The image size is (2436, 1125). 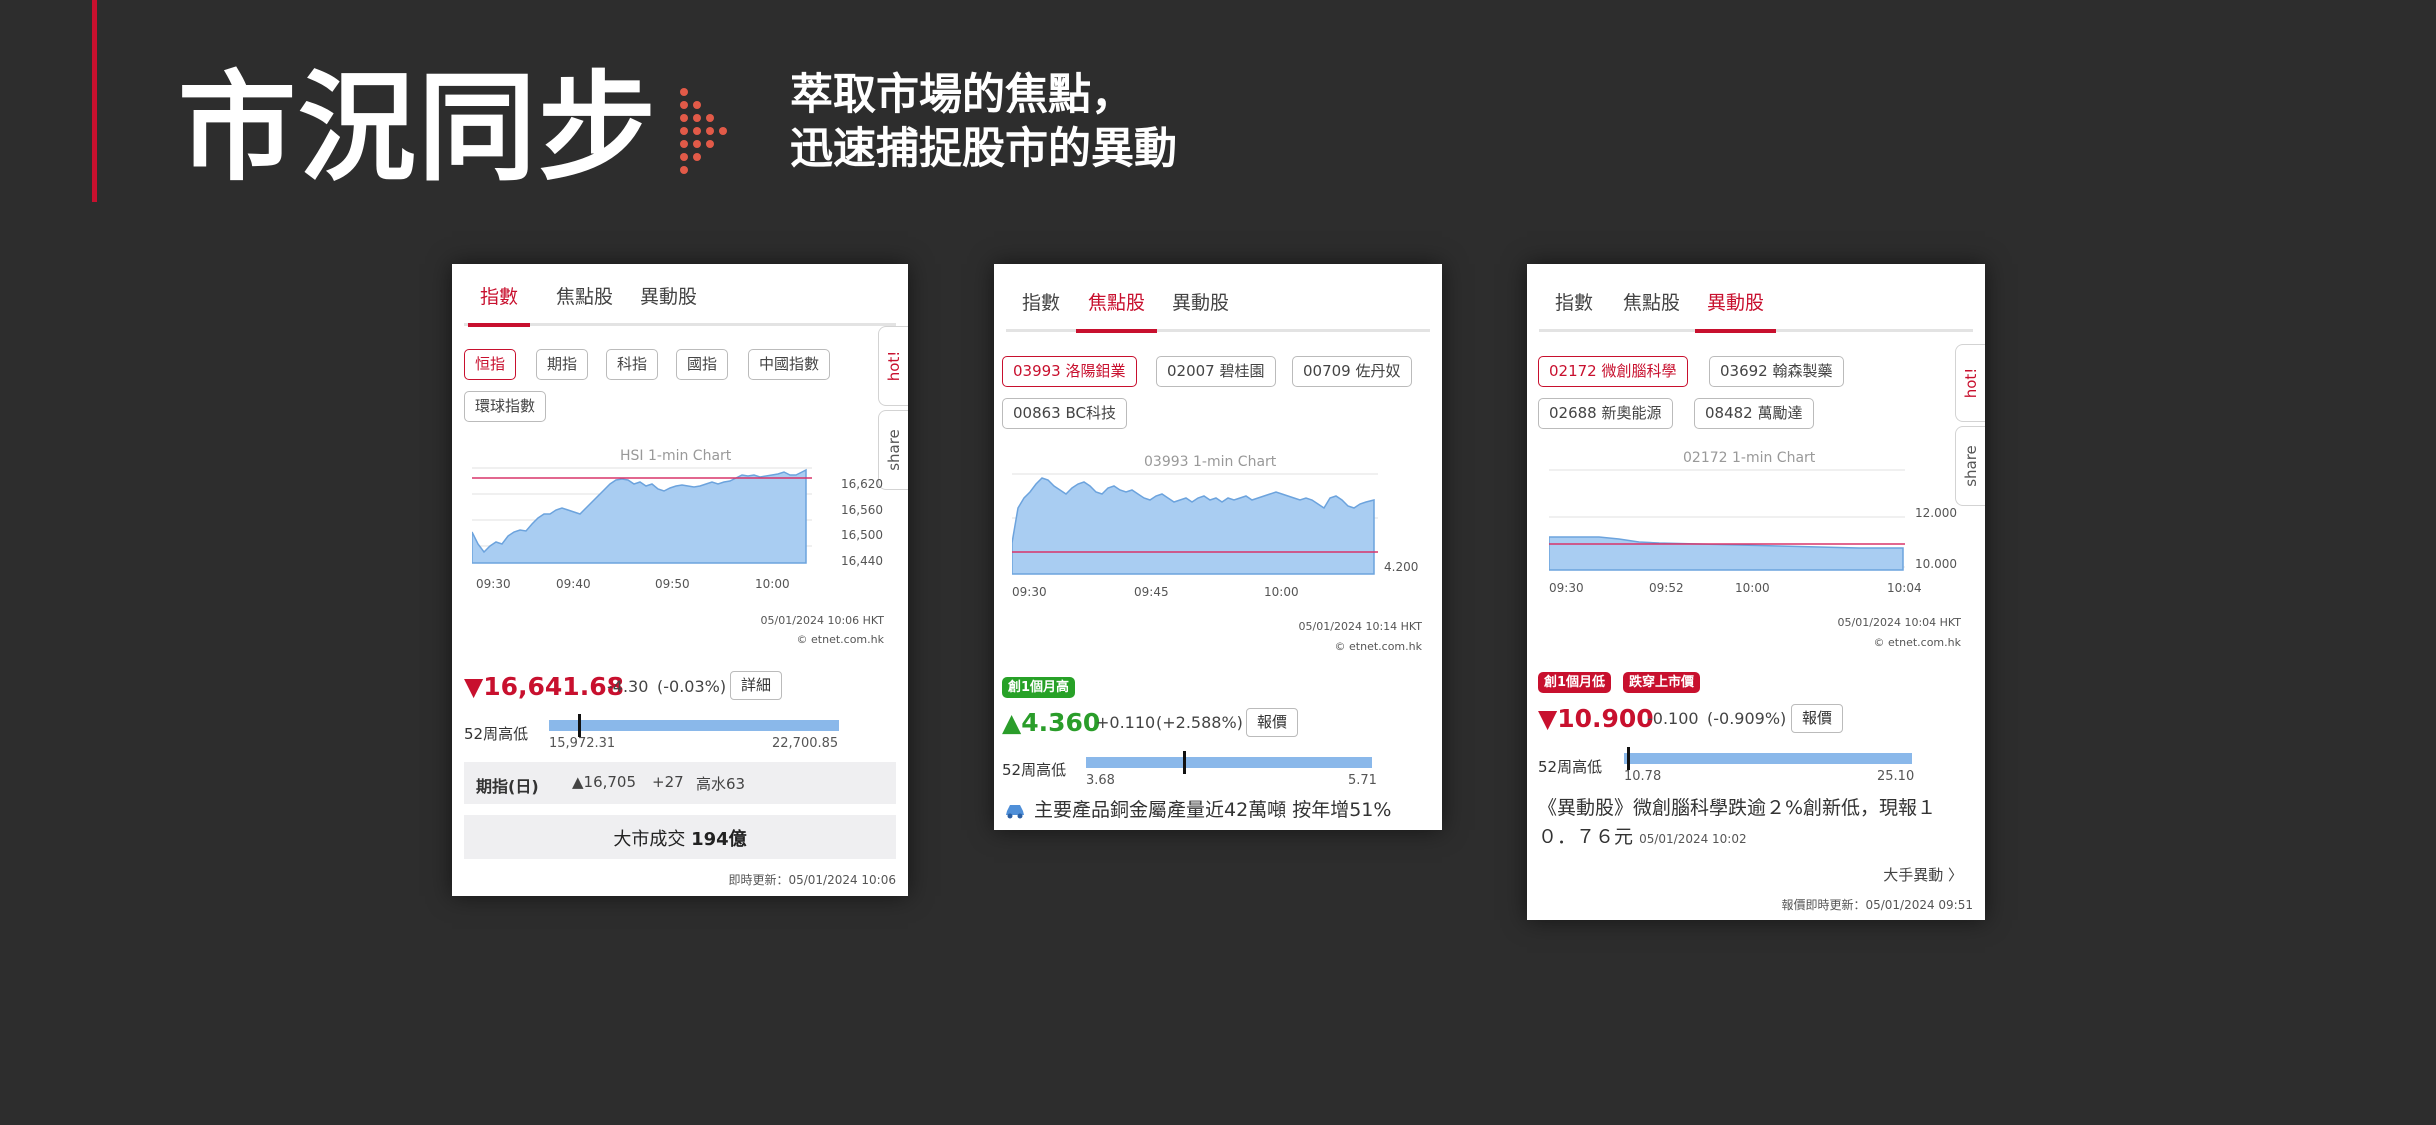 I want to click on chip-china: 中國指數, so click(x=789, y=364).